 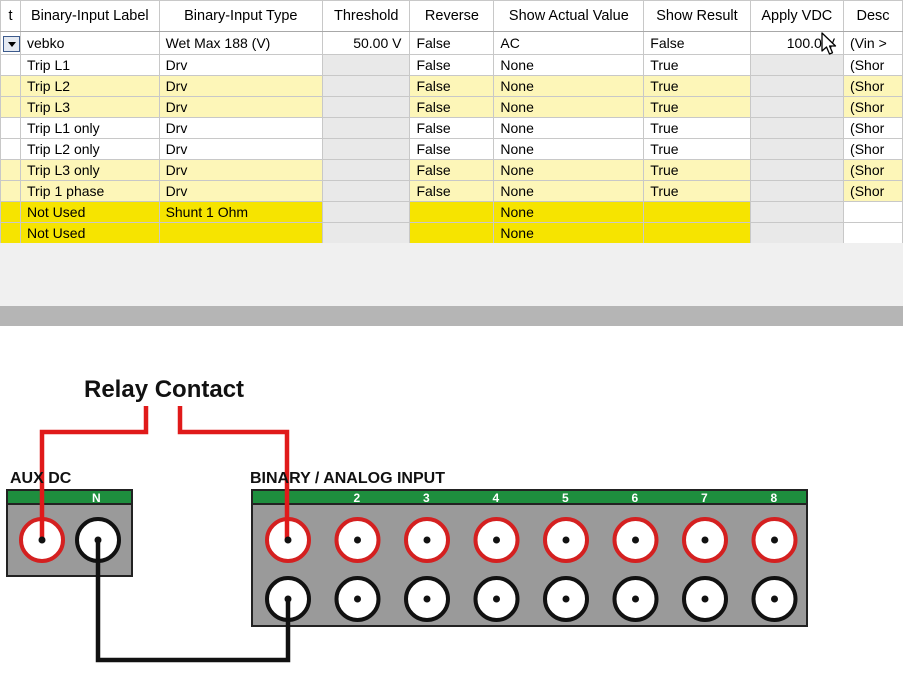 I want to click on dropdown-arrow-icon, so click(x=11, y=43).